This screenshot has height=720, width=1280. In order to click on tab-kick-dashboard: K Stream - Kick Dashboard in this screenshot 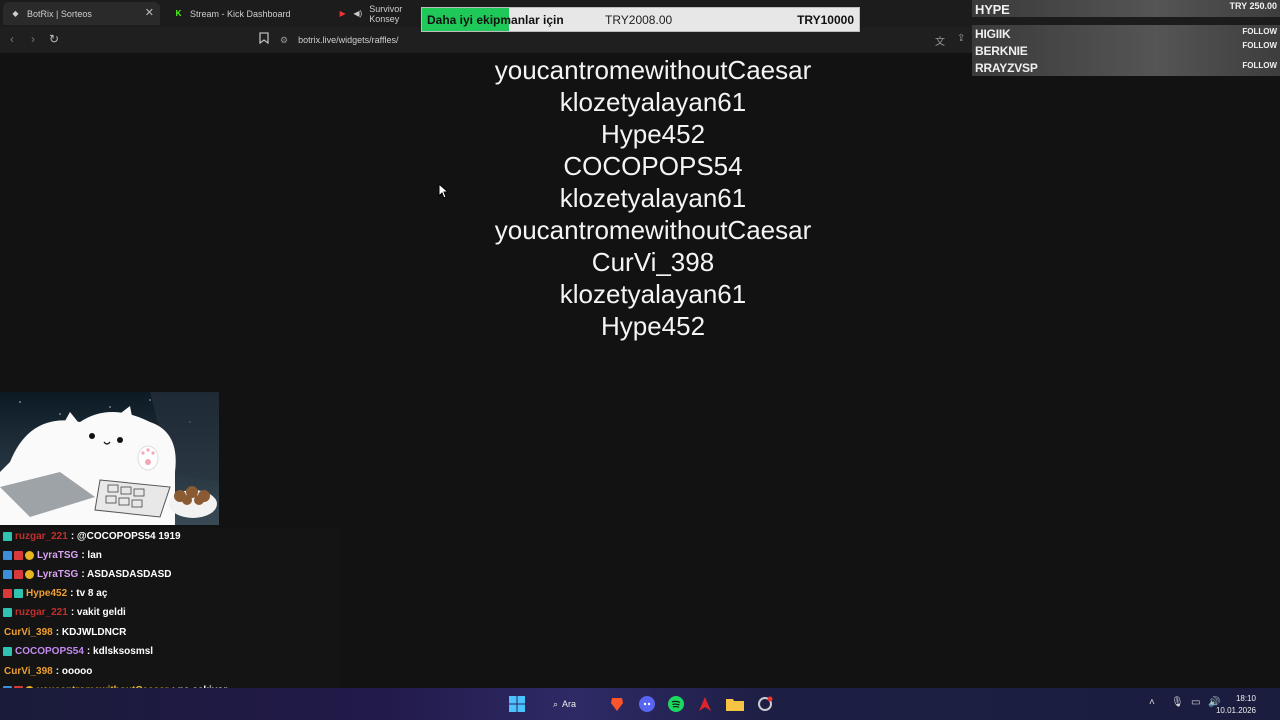, I will do `click(246, 13)`.